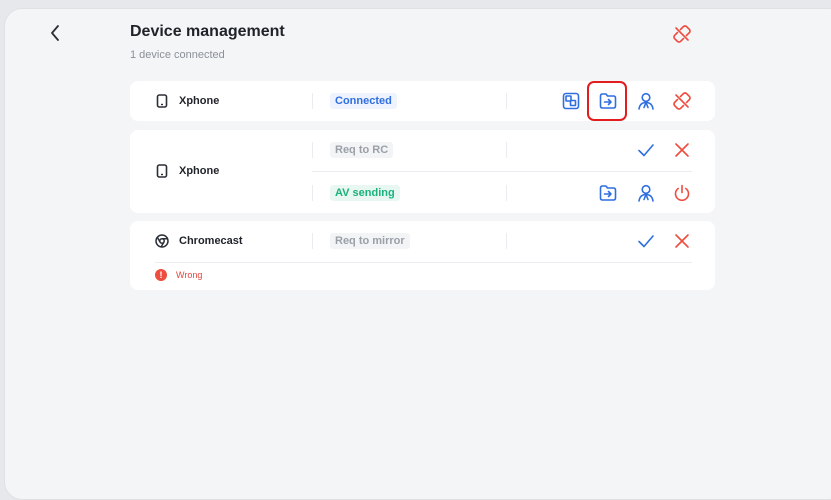  I want to click on back-button, so click(55, 33).